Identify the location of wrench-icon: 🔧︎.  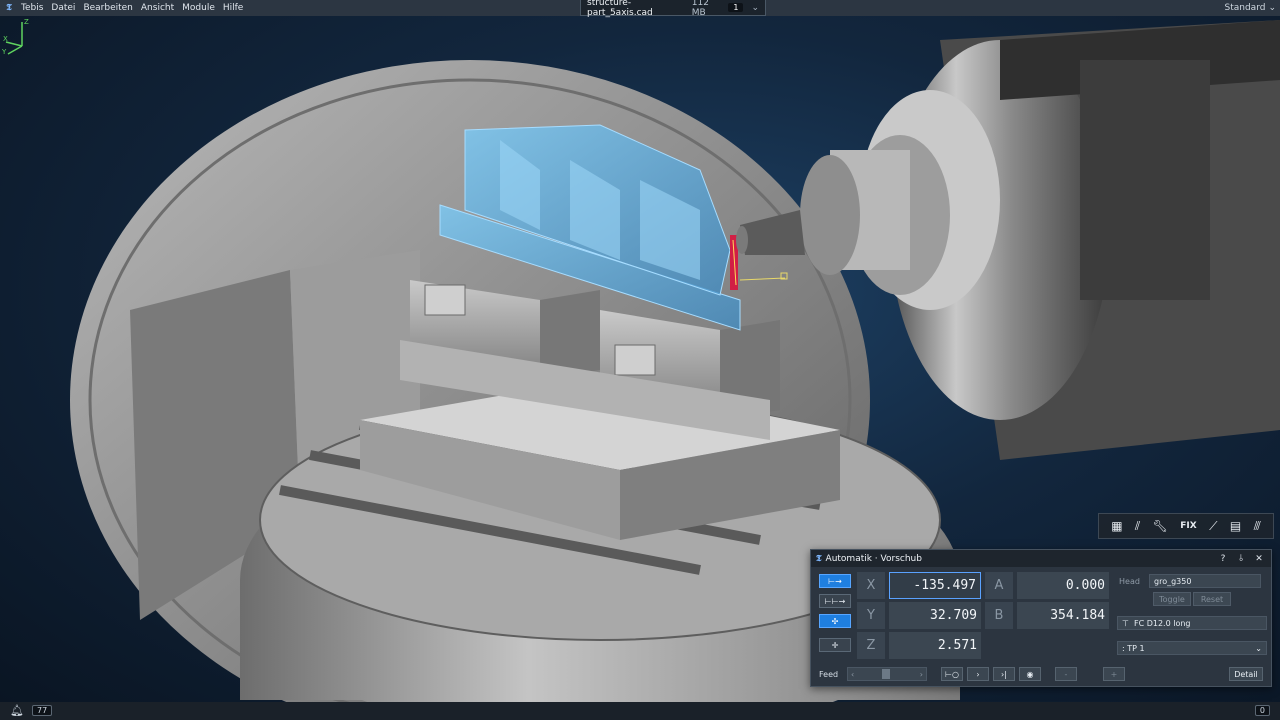
(1160, 526).